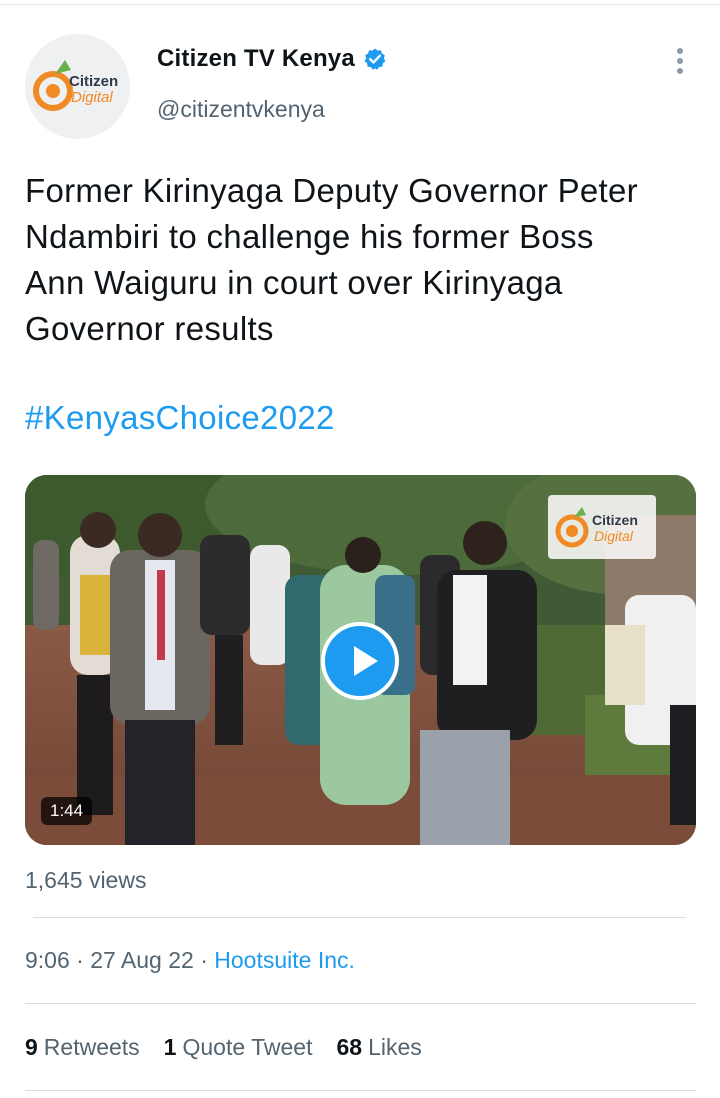  What do you see at coordinates (31, 1047) in the screenshot?
I see `retweets-count: 9` at bounding box center [31, 1047].